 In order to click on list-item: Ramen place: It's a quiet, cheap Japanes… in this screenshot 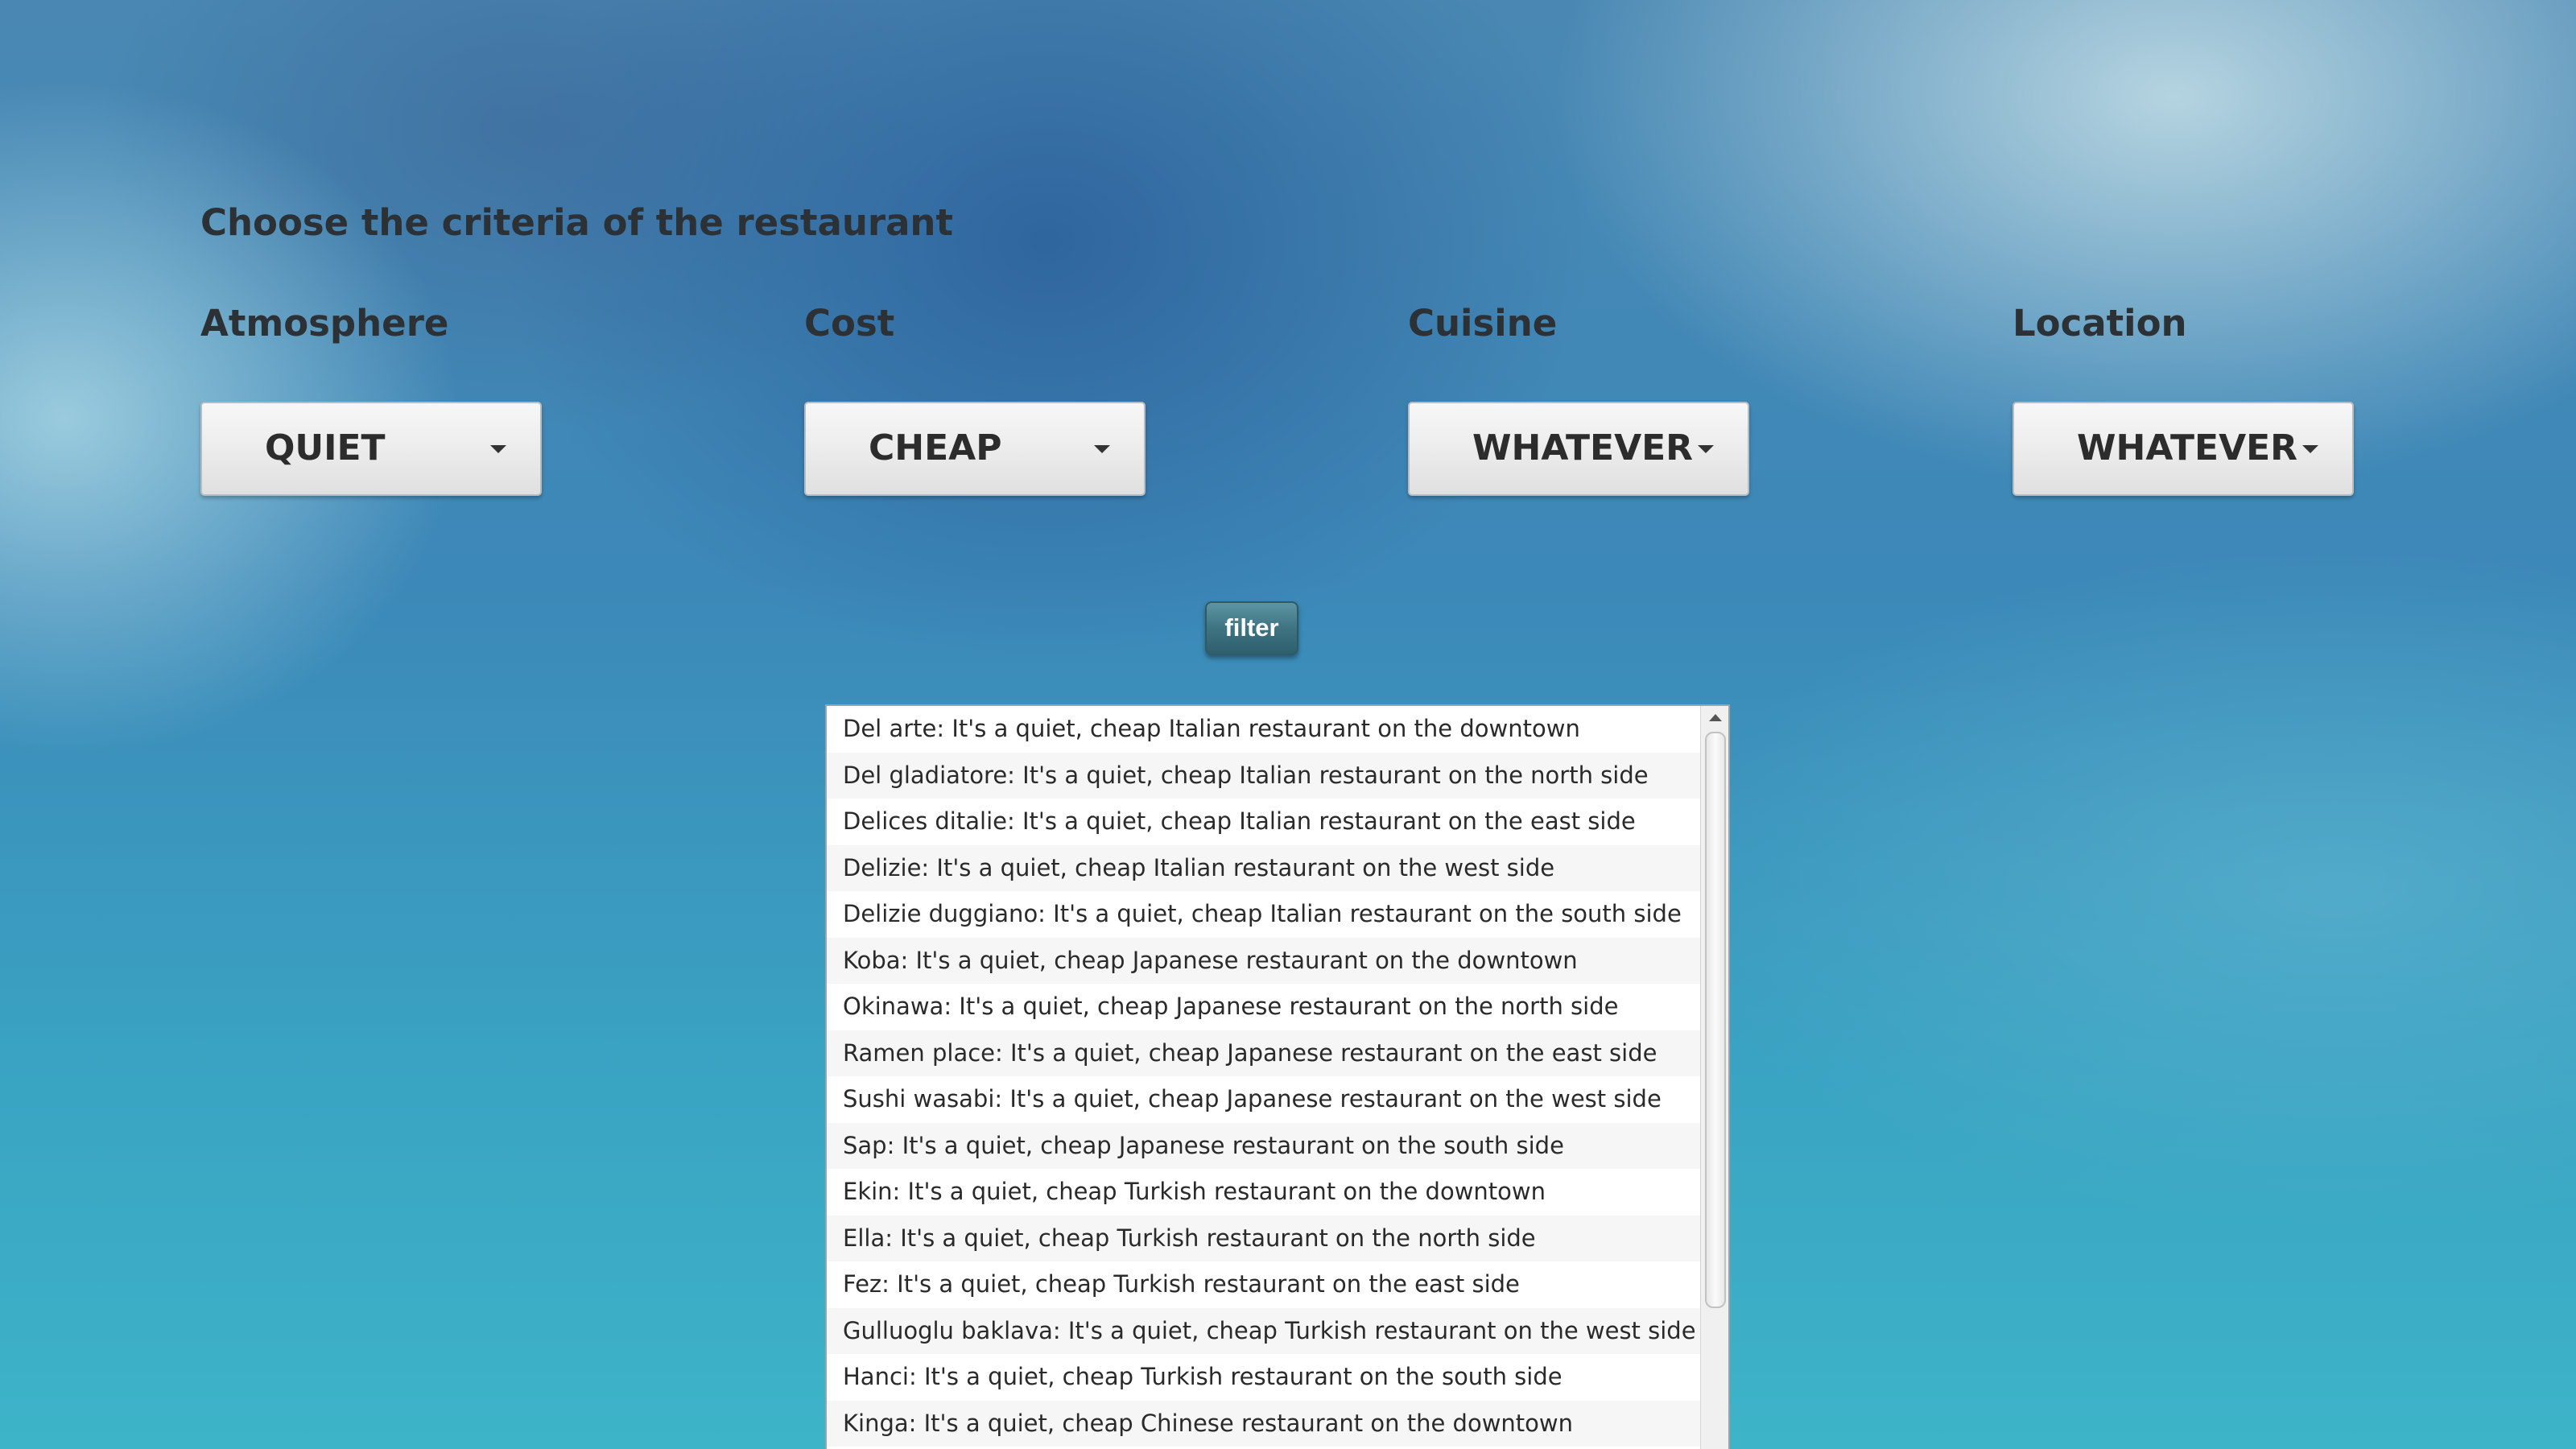, I will do `click(1265, 1053)`.